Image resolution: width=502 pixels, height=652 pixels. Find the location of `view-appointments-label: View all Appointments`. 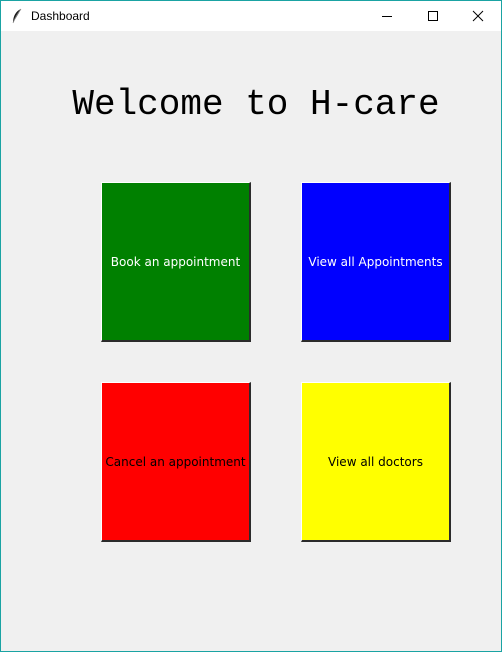

view-appointments-label: View all Appointments is located at coordinates (375, 261).